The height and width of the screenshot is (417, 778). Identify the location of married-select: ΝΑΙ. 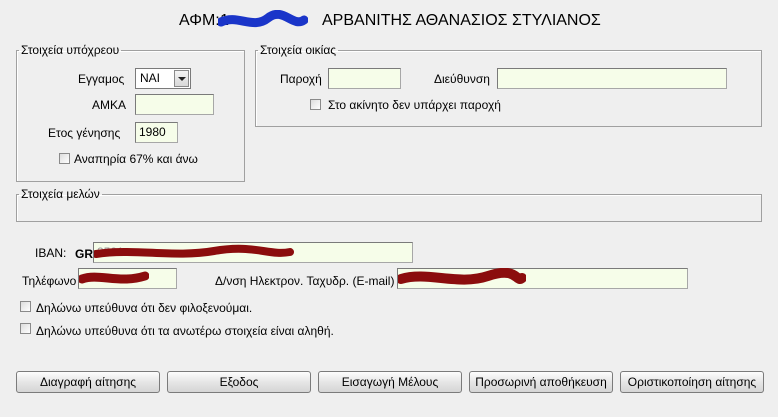
(163, 78).